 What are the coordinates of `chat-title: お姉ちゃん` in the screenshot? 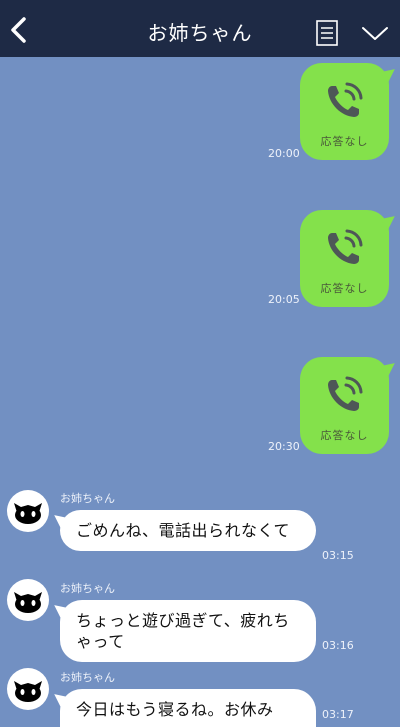 It's located at (200, 33).